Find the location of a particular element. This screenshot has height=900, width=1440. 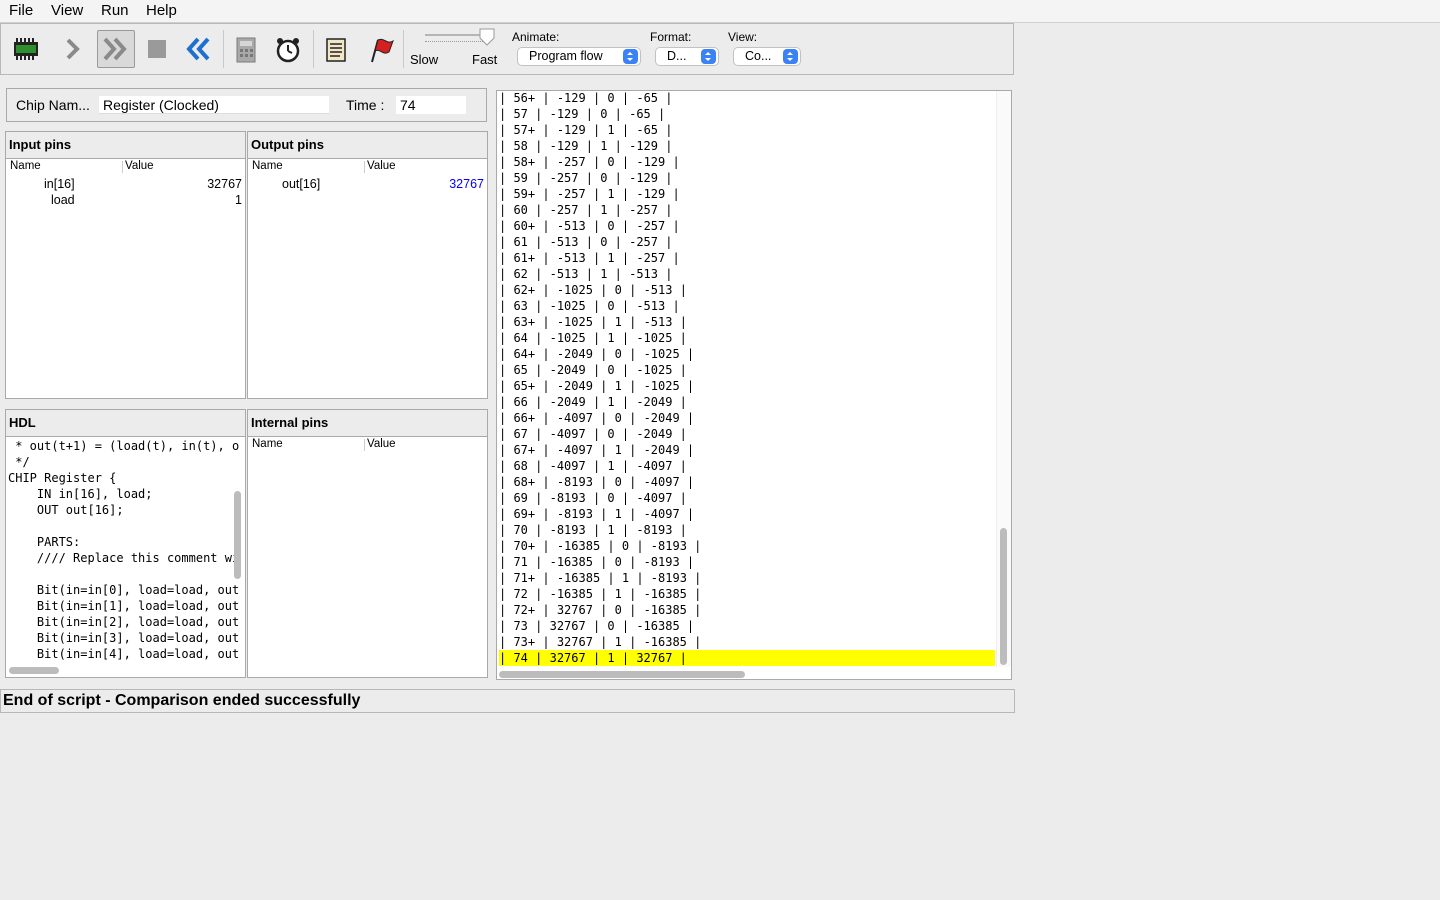

comparison-row: | 67+ | -4097 | 1 | -2049 | is located at coordinates (596, 450).